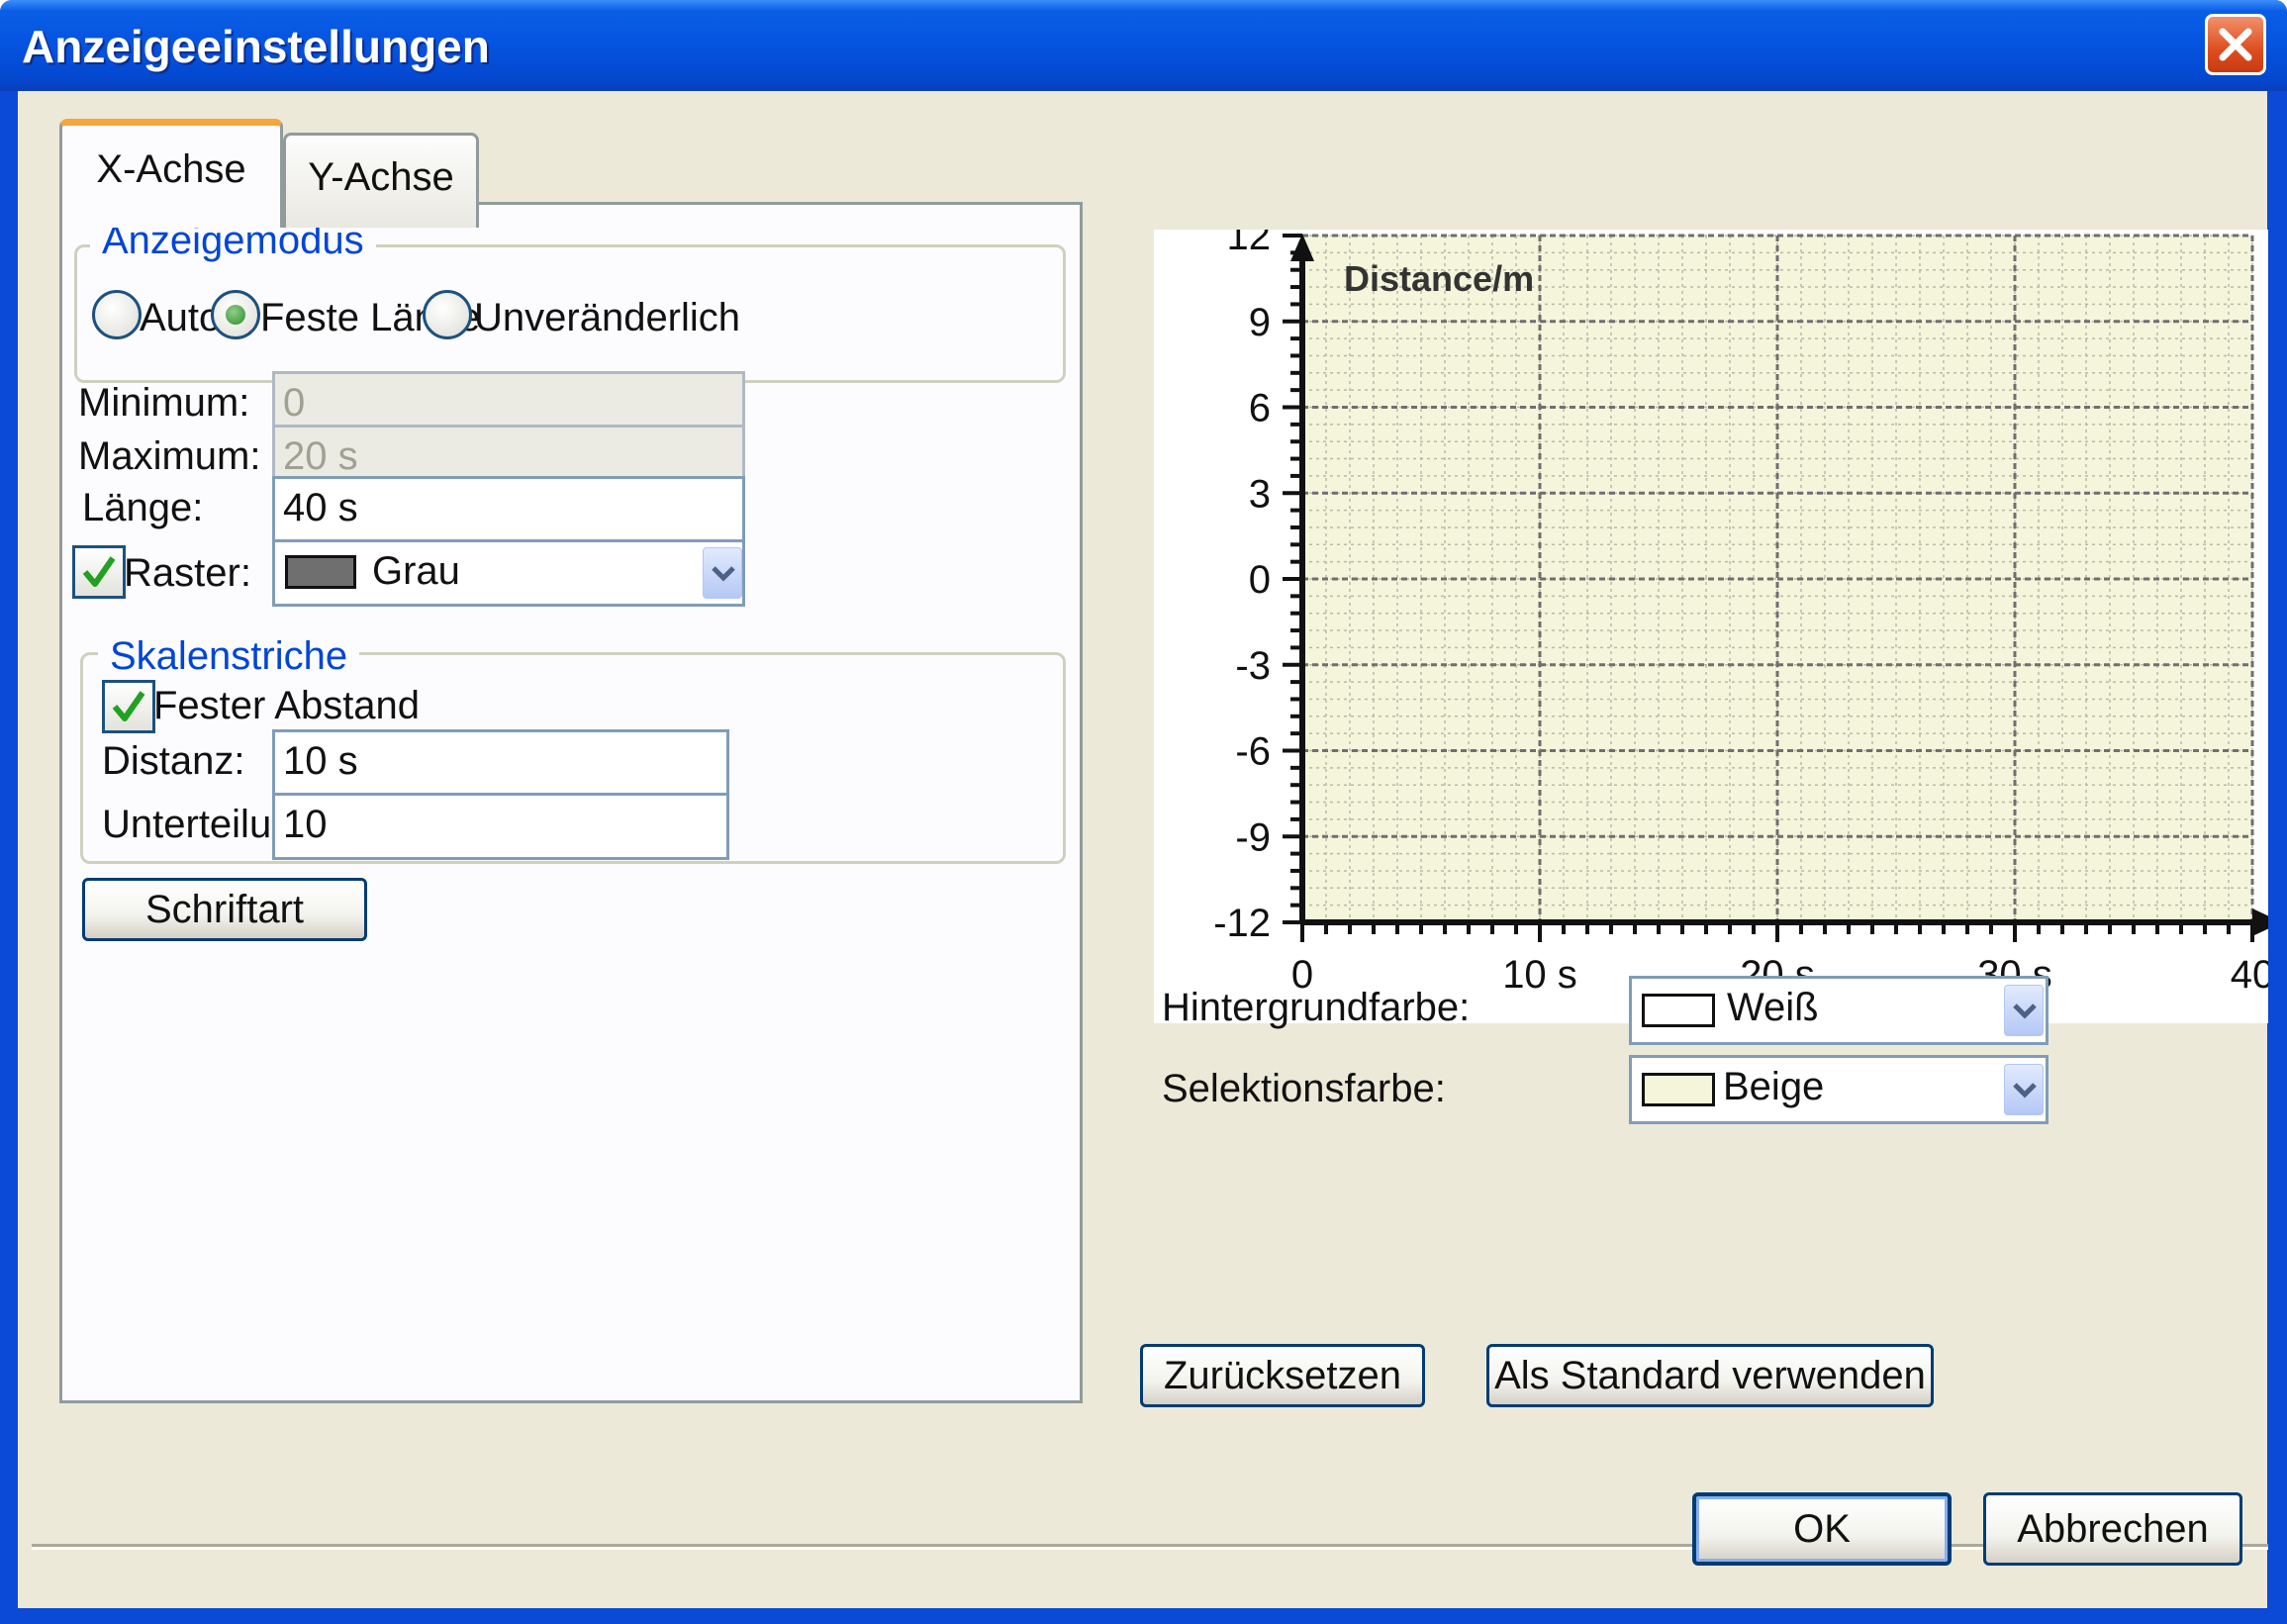 Image resolution: width=2287 pixels, height=1624 pixels. What do you see at coordinates (224, 909) in the screenshot?
I see `font-button: Schriftart` at bounding box center [224, 909].